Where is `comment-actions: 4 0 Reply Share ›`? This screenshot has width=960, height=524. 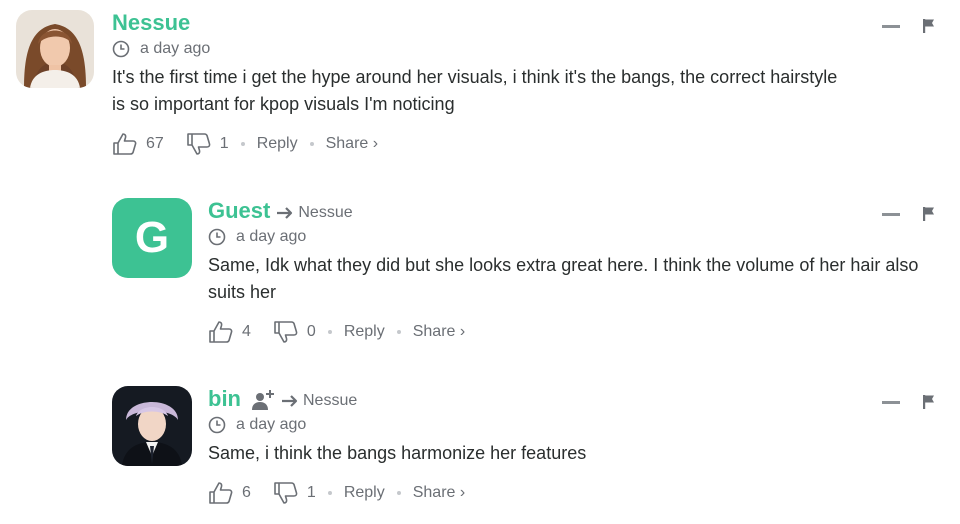
comment-actions: 4 0 Reply Share › is located at coordinates (572, 332).